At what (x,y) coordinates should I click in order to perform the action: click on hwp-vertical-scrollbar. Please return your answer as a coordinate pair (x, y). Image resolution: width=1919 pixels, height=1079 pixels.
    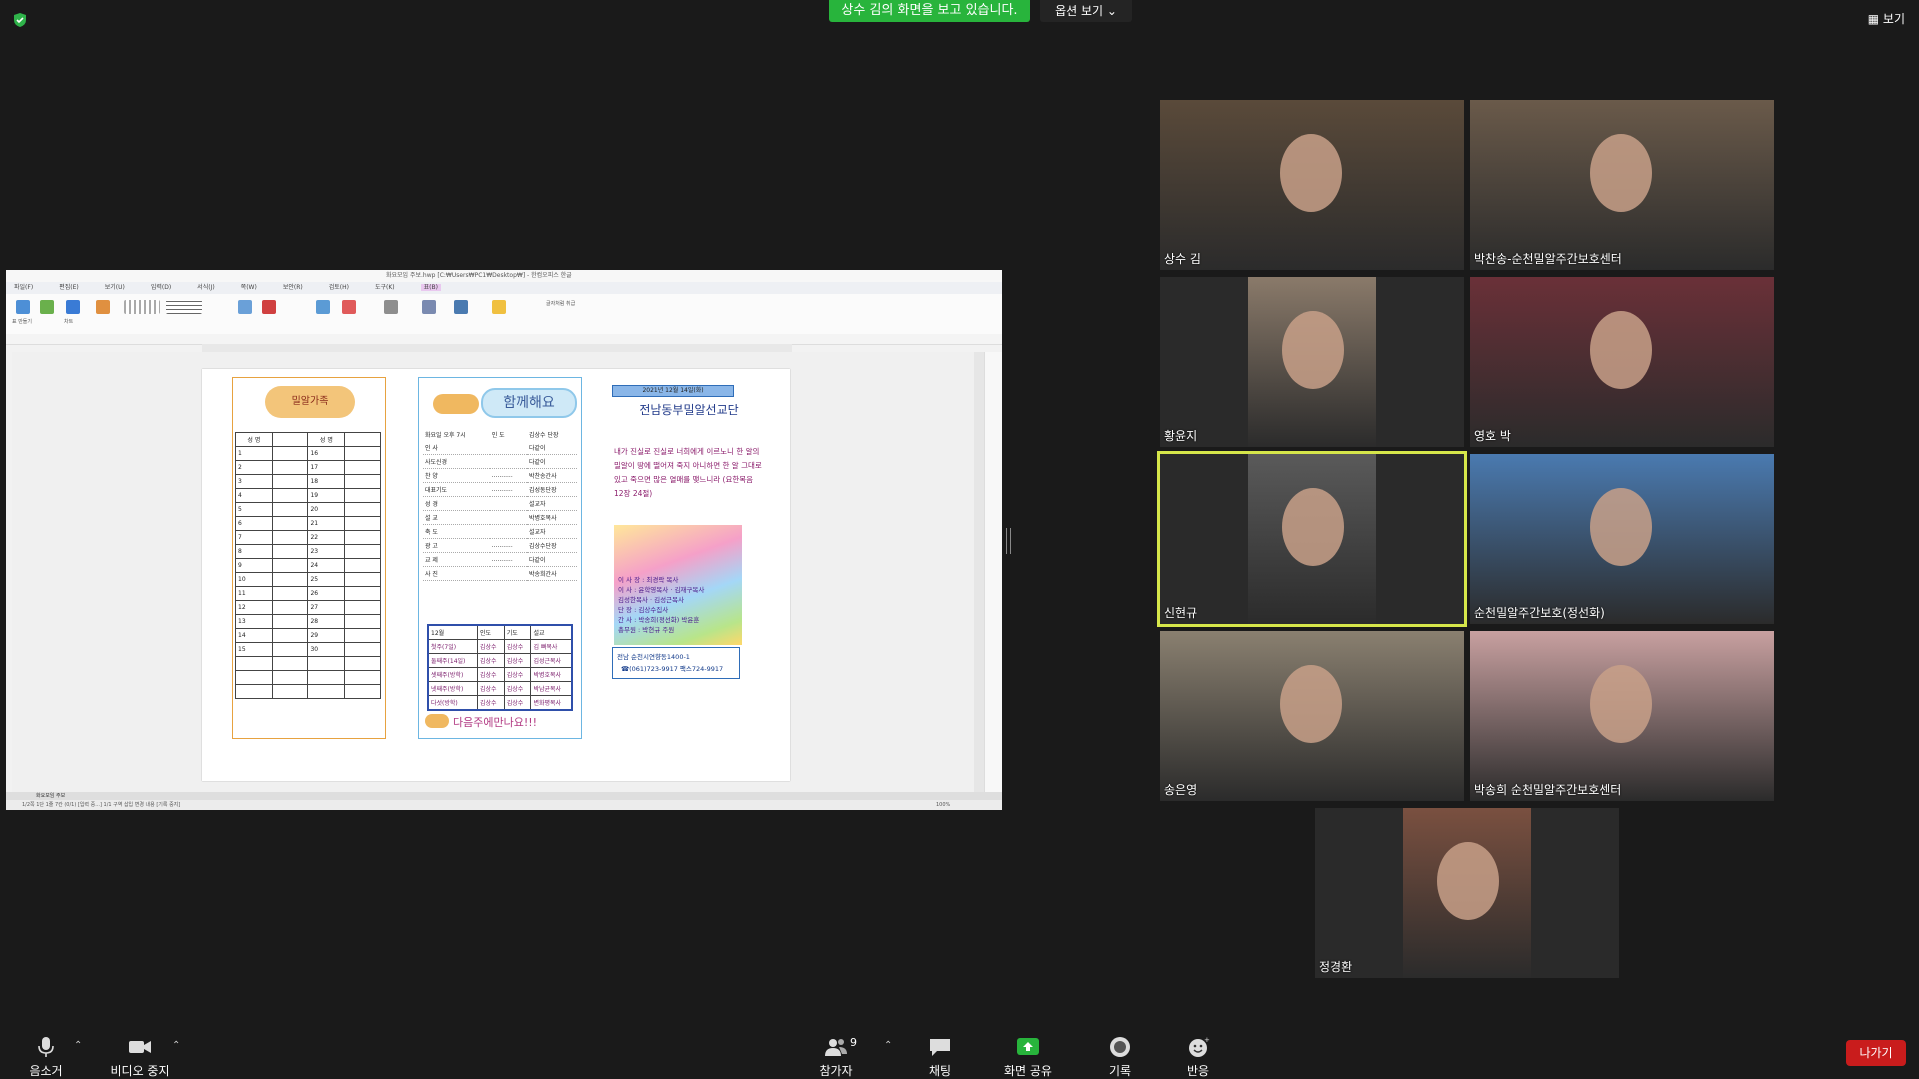
    Looking at the image, I should click on (979, 572).